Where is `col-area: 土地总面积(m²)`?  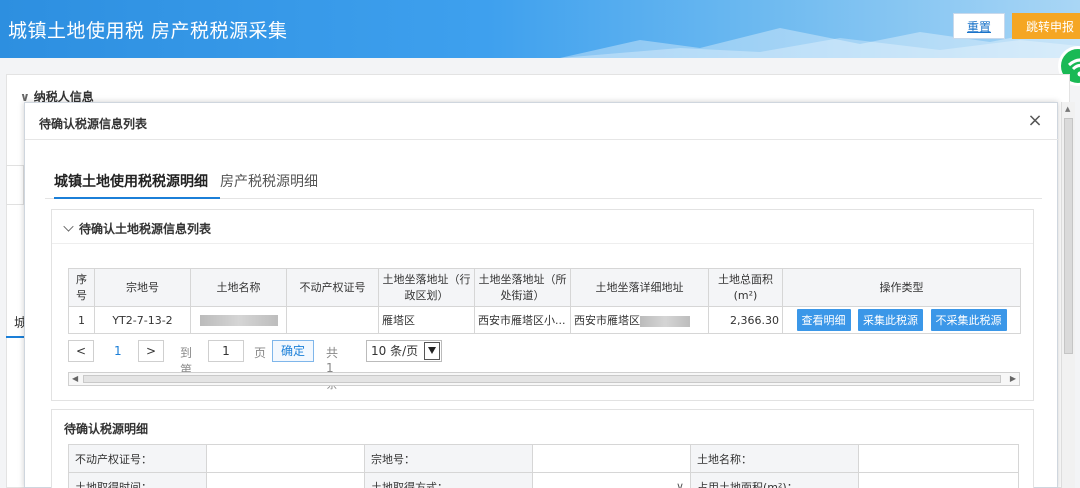
col-area: 土地总面积(m²) is located at coordinates (745, 287).